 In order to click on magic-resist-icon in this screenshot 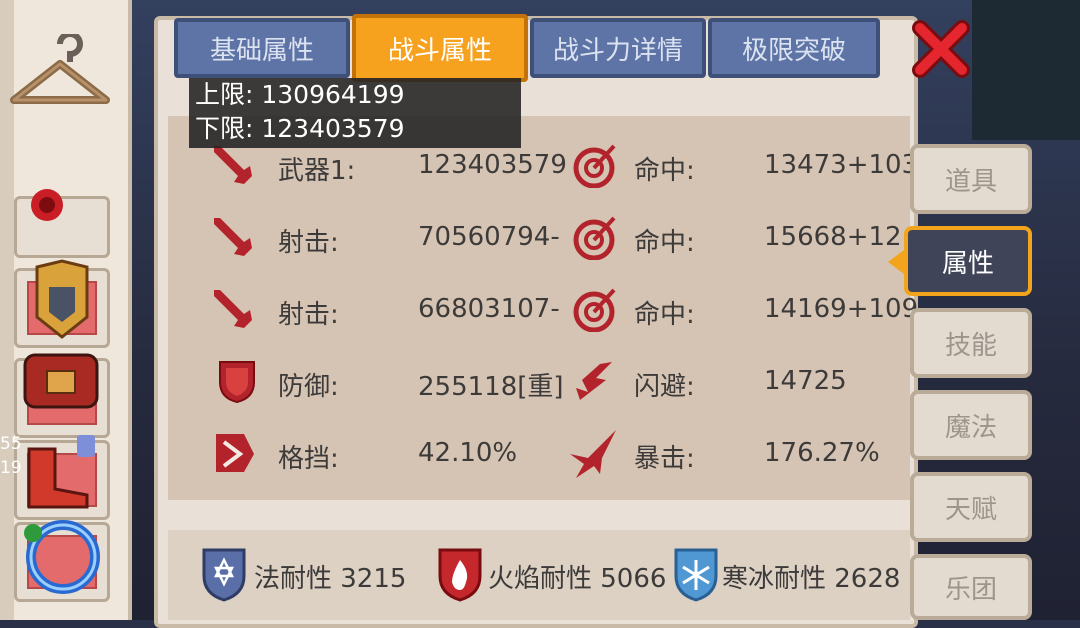, I will do `click(224, 575)`.